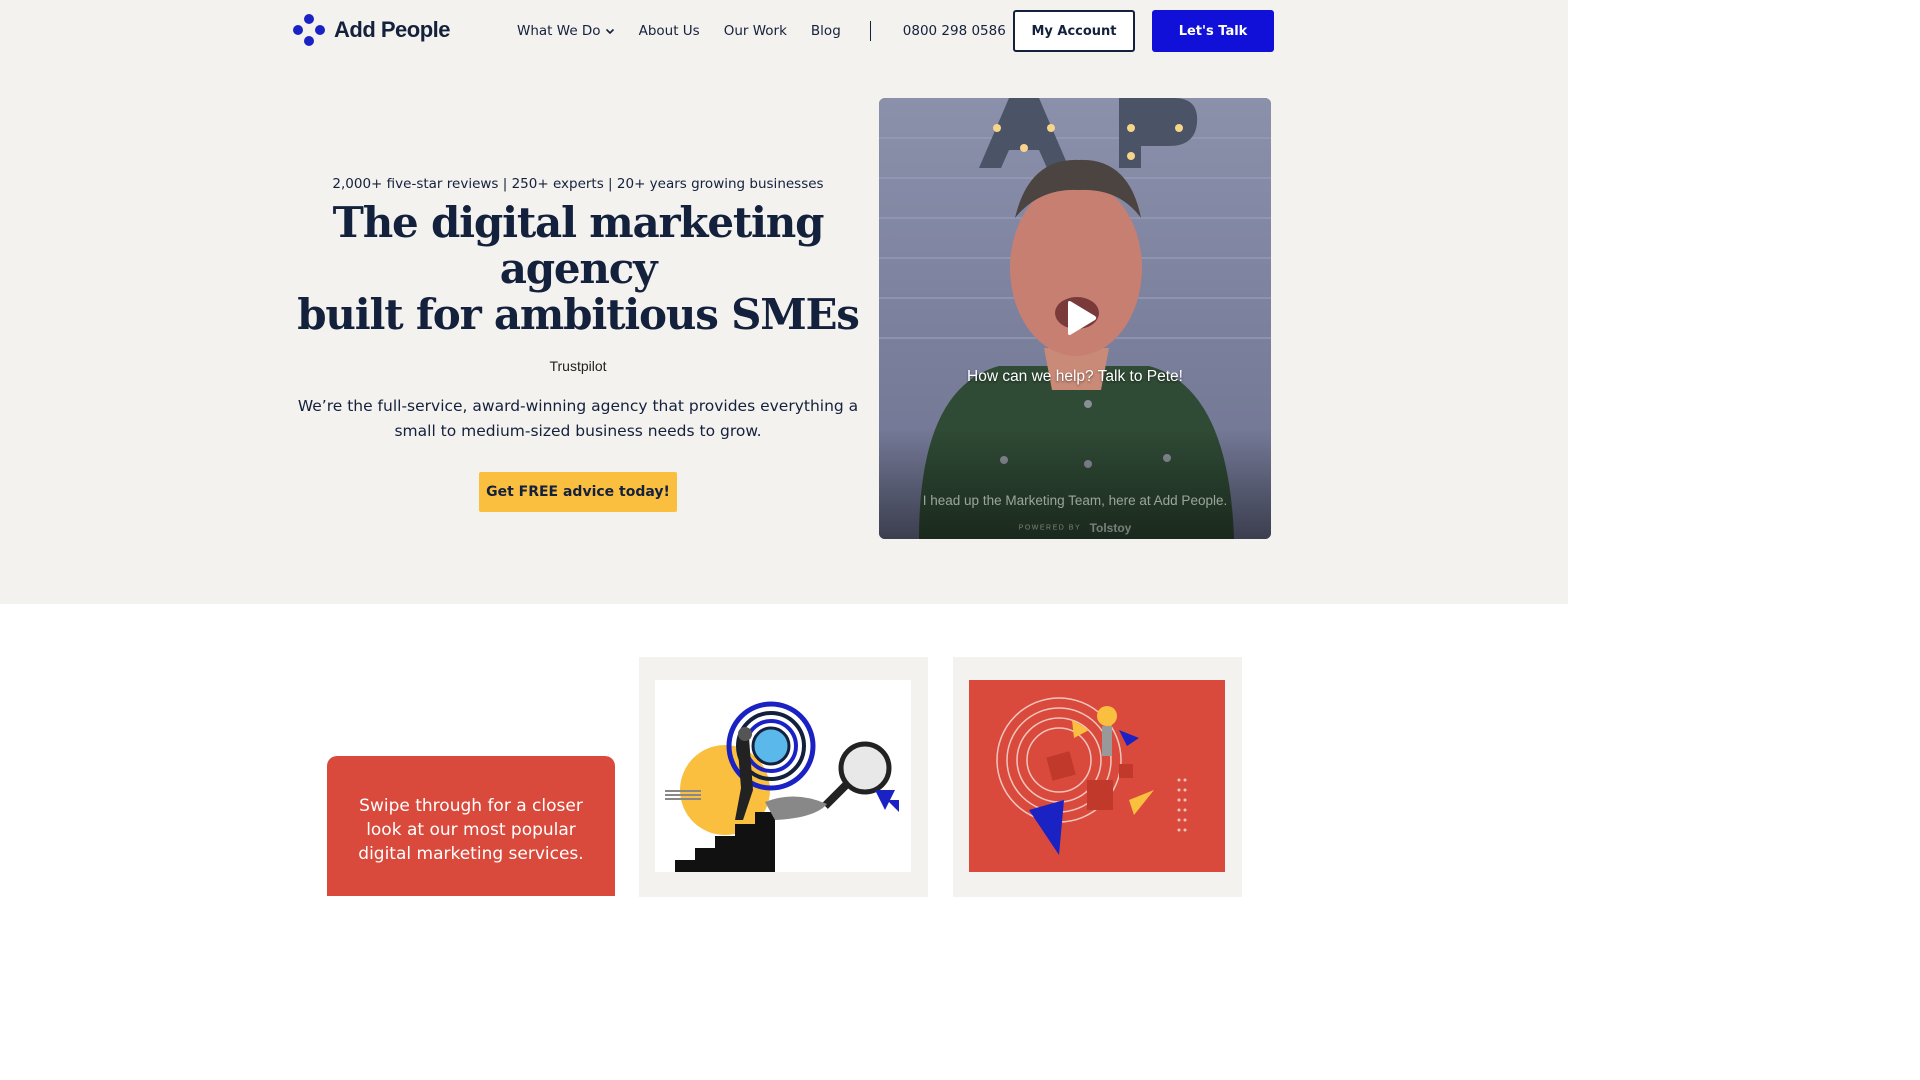  I want to click on lightbulb-shapes-illustration-icon, so click(1097, 776).